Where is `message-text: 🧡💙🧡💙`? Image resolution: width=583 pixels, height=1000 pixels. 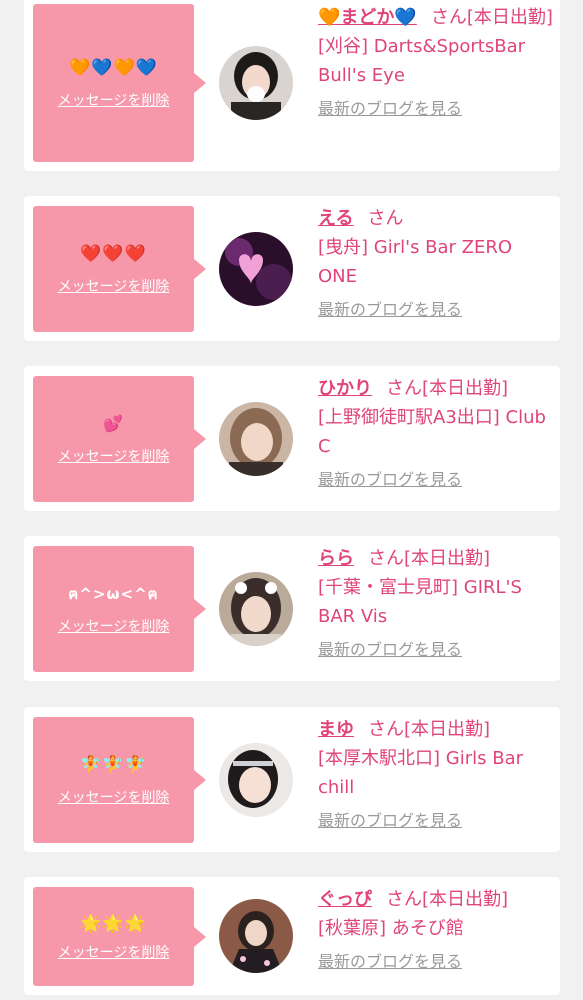 message-text: 🧡💙🧡💙 is located at coordinates (113, 68).